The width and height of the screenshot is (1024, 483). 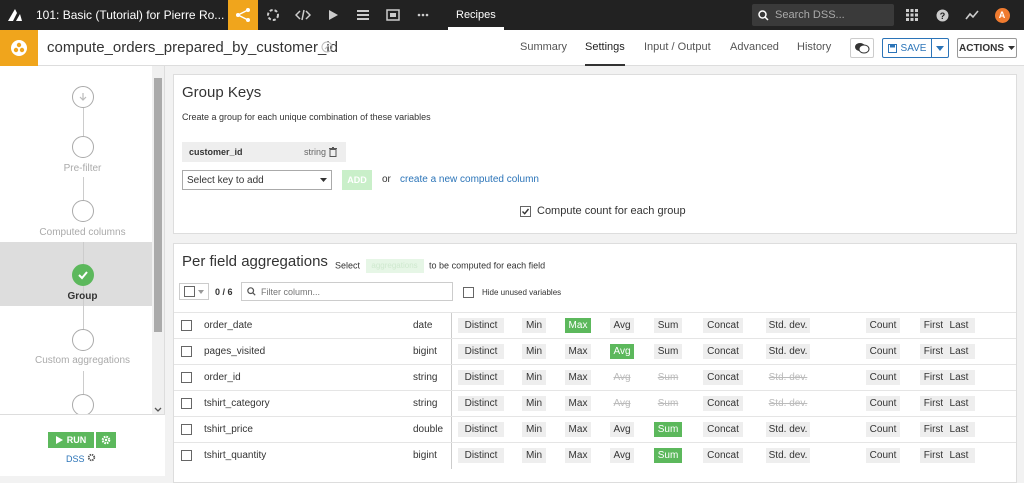 What do you see at coordinates (257, 180) in the screenshot?
I see `select-key-dropdown: Select key to add` at bounding box center [257, 180].